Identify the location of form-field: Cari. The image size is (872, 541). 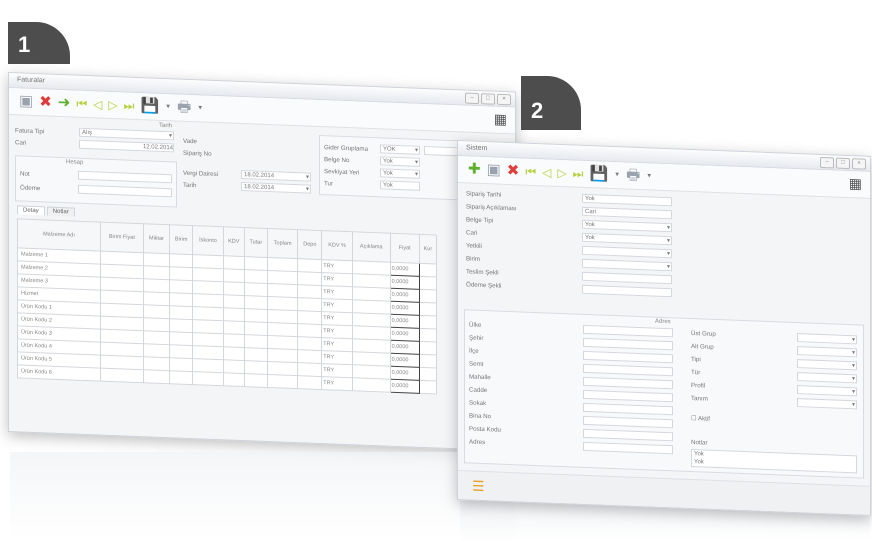
(627, 213).